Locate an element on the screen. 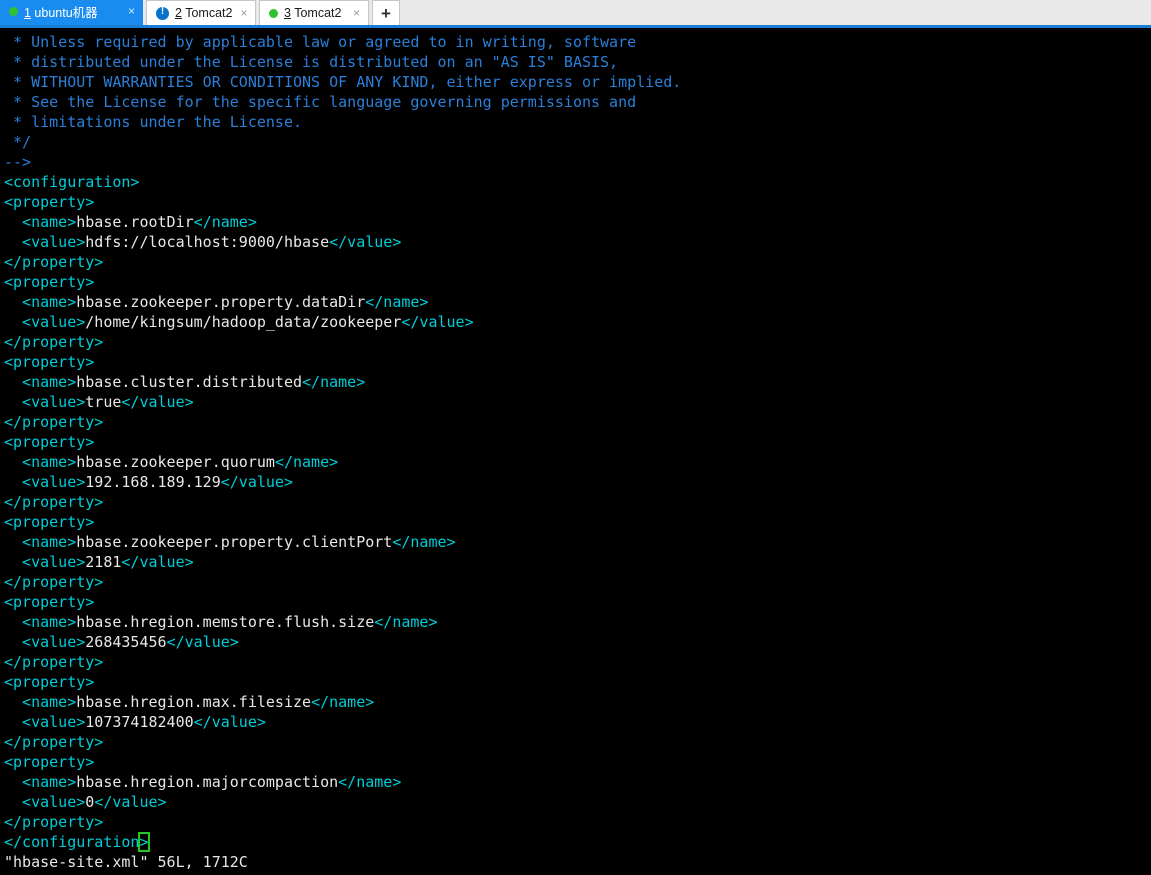  new-tab-button: + is located at coordinates (386, 12).